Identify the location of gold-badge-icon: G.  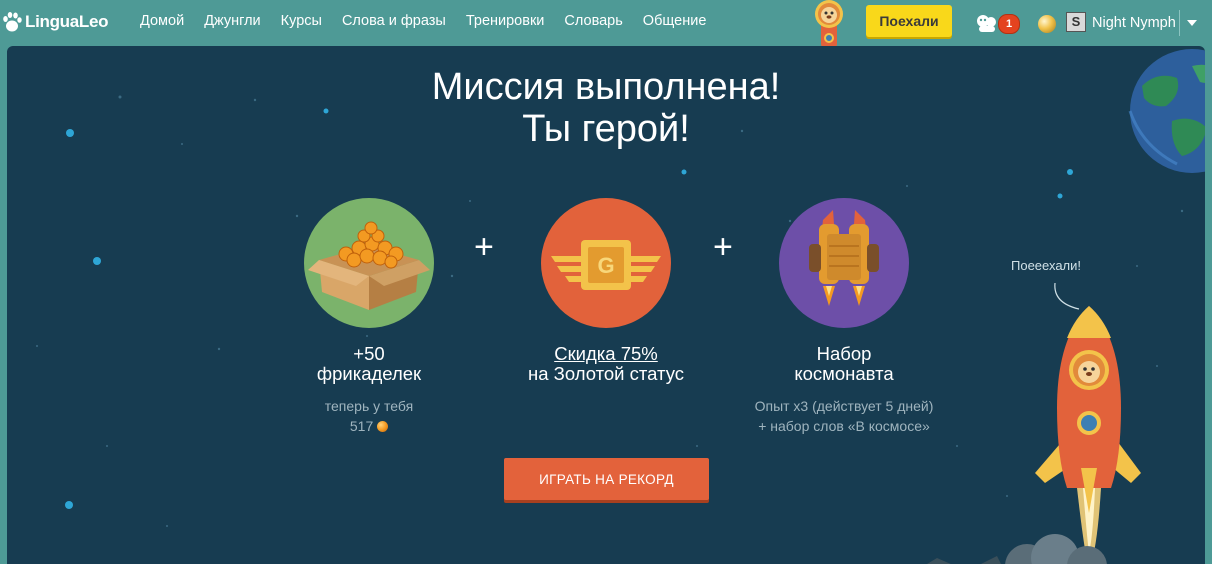
(606, 263).